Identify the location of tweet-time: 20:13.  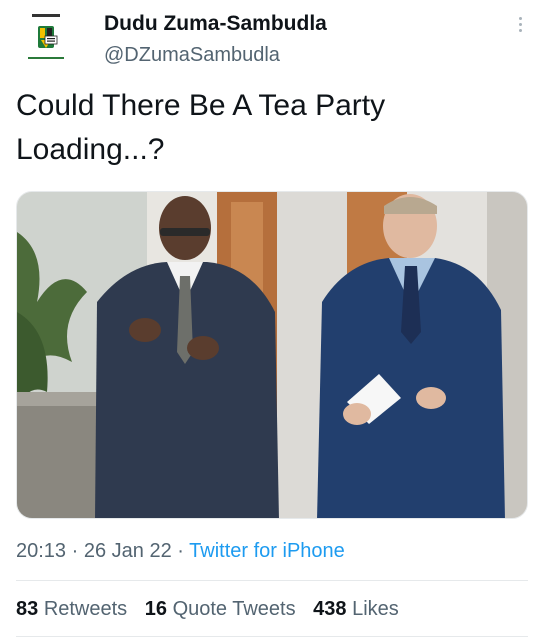
(41, 551).